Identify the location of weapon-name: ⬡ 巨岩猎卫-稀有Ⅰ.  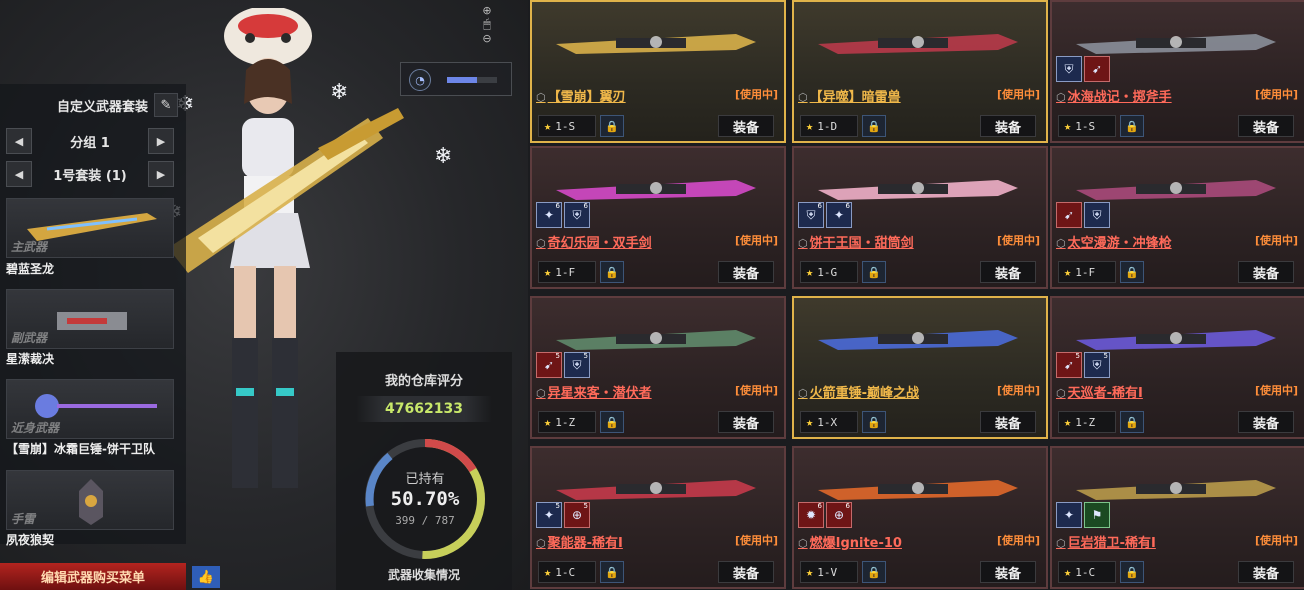
(1106, 541).